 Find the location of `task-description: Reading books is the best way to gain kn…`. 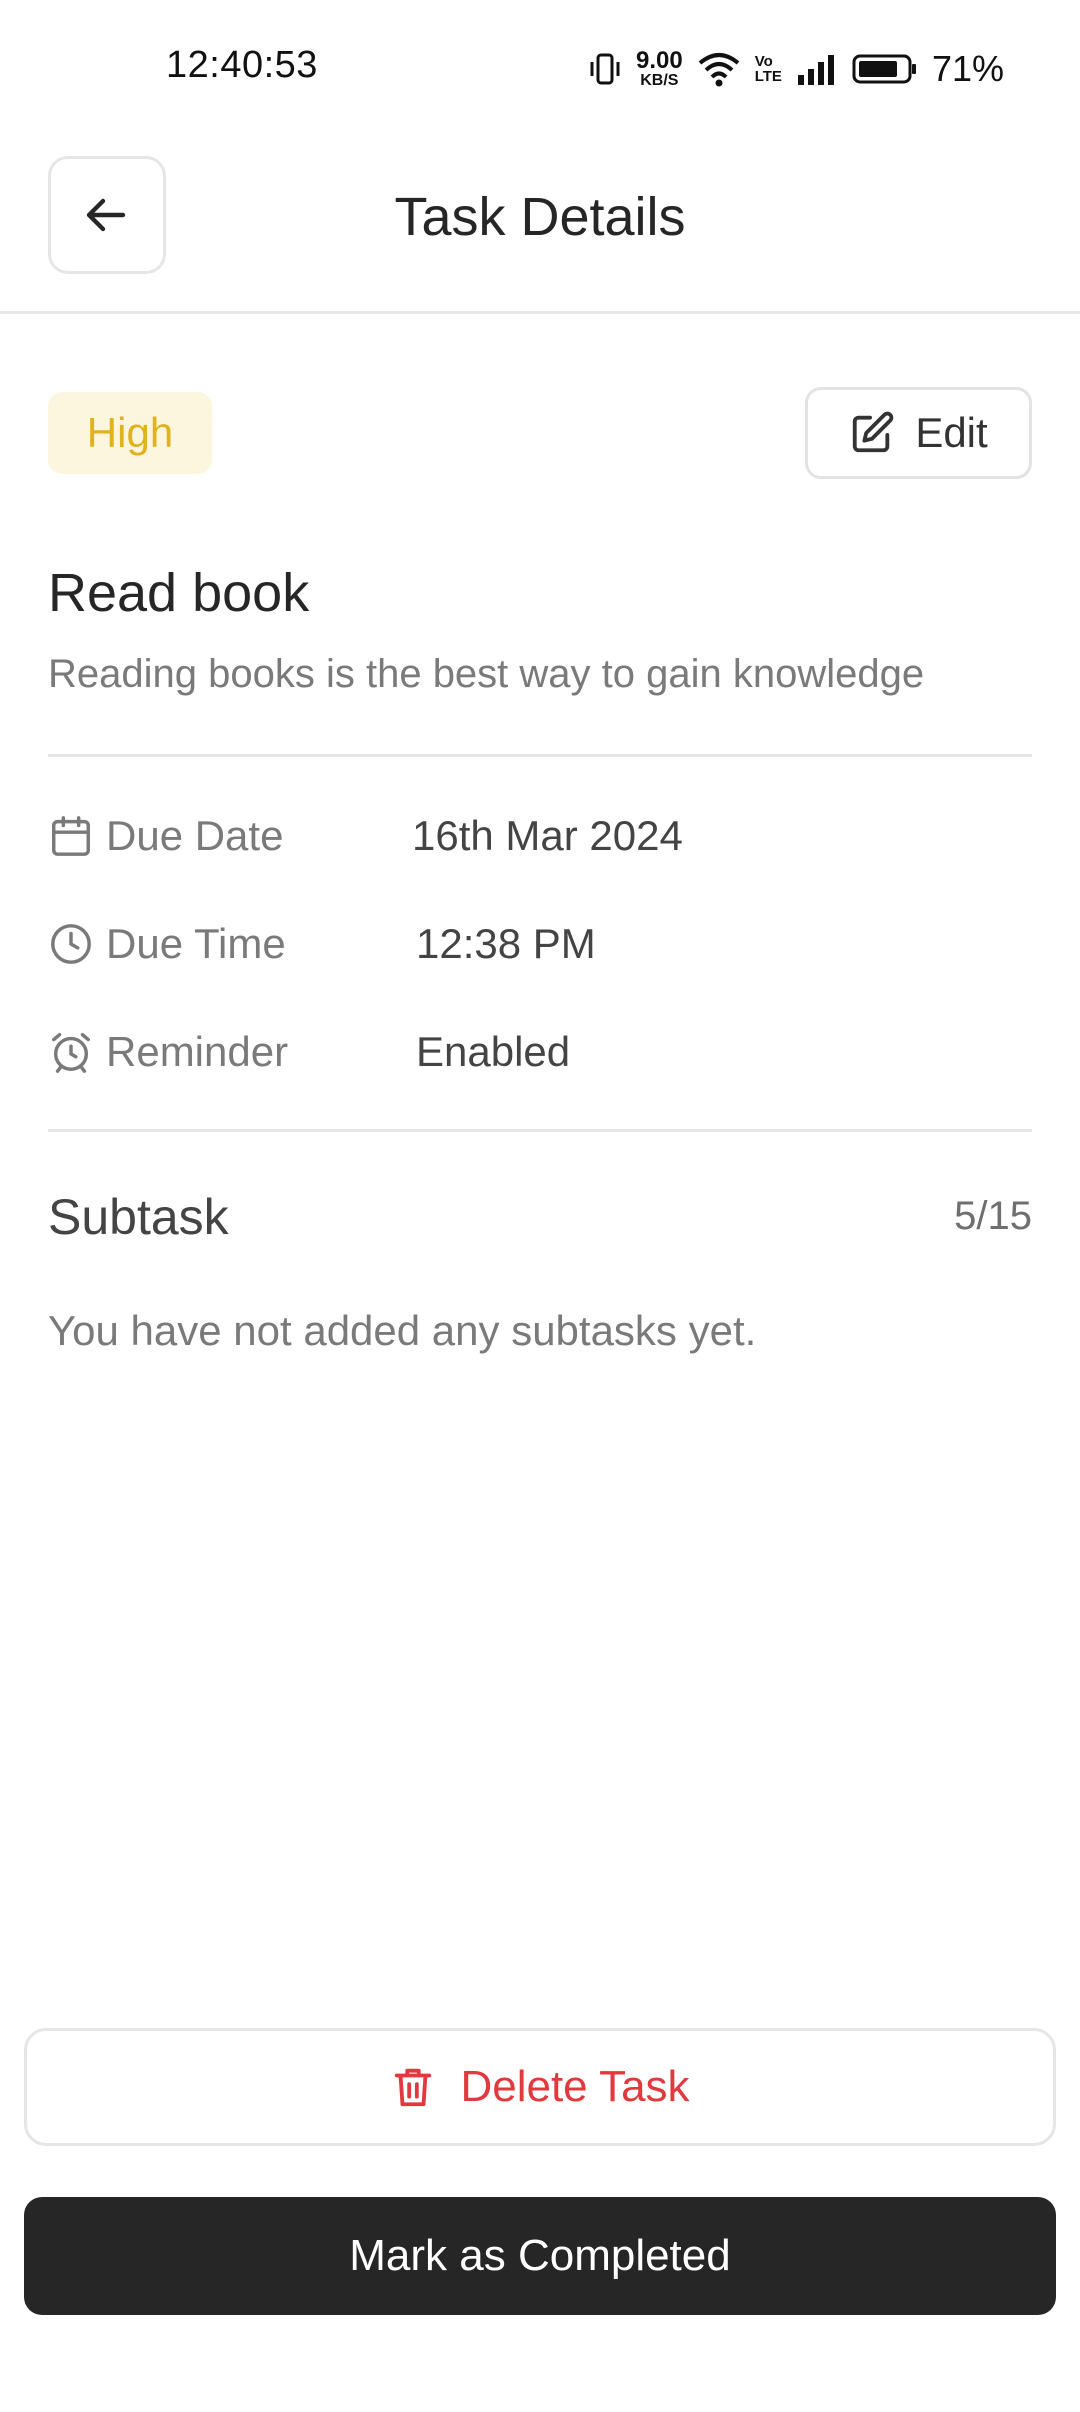

task-description: Reading books is the best way to gain kn… is located at coordinates (486, 674).